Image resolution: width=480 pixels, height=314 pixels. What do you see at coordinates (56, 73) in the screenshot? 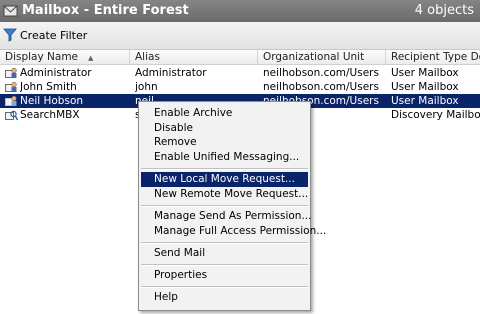
I see `cell-display-name: Administrator` at bounding box center [56, 73].